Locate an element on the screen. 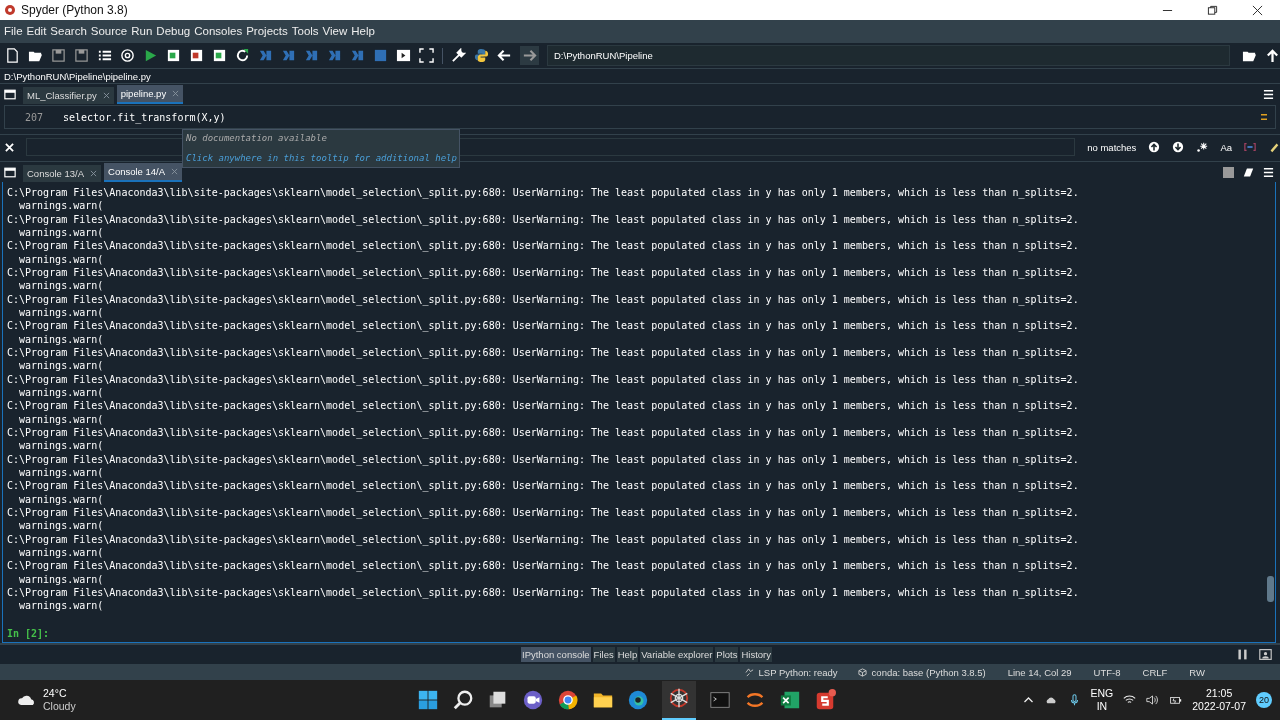 The height and width of the screenshot is (720, 1280). run-selection-icon is located at coordinates (219, 55).